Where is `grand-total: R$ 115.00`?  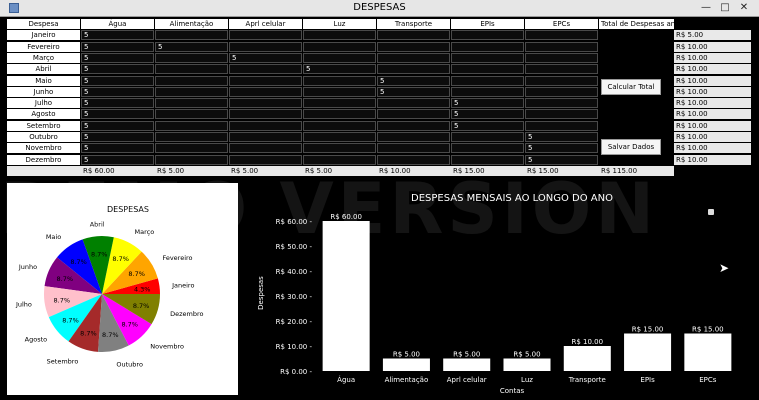
grand-total: R$ 115.00 is located at coordinates (636, 170).